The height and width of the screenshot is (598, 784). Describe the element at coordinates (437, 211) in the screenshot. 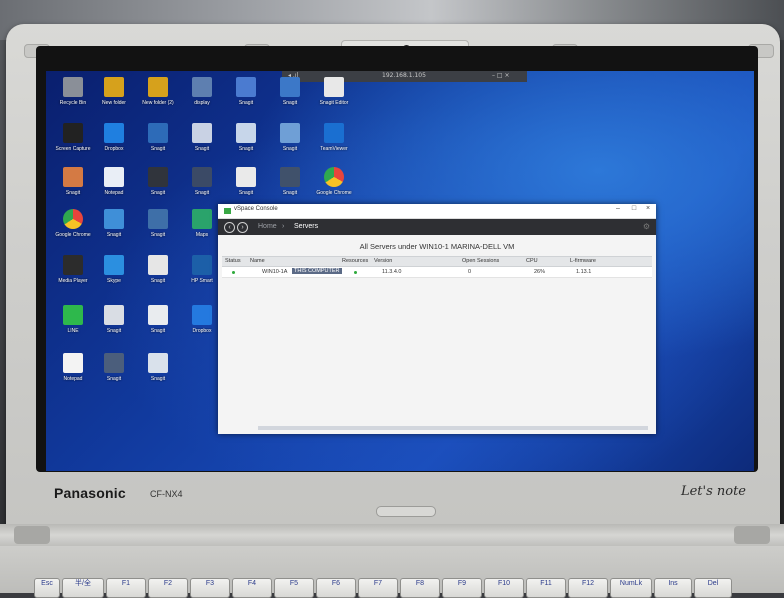

I see `window-titlebar: vSpace Console – □ ×` at that location.